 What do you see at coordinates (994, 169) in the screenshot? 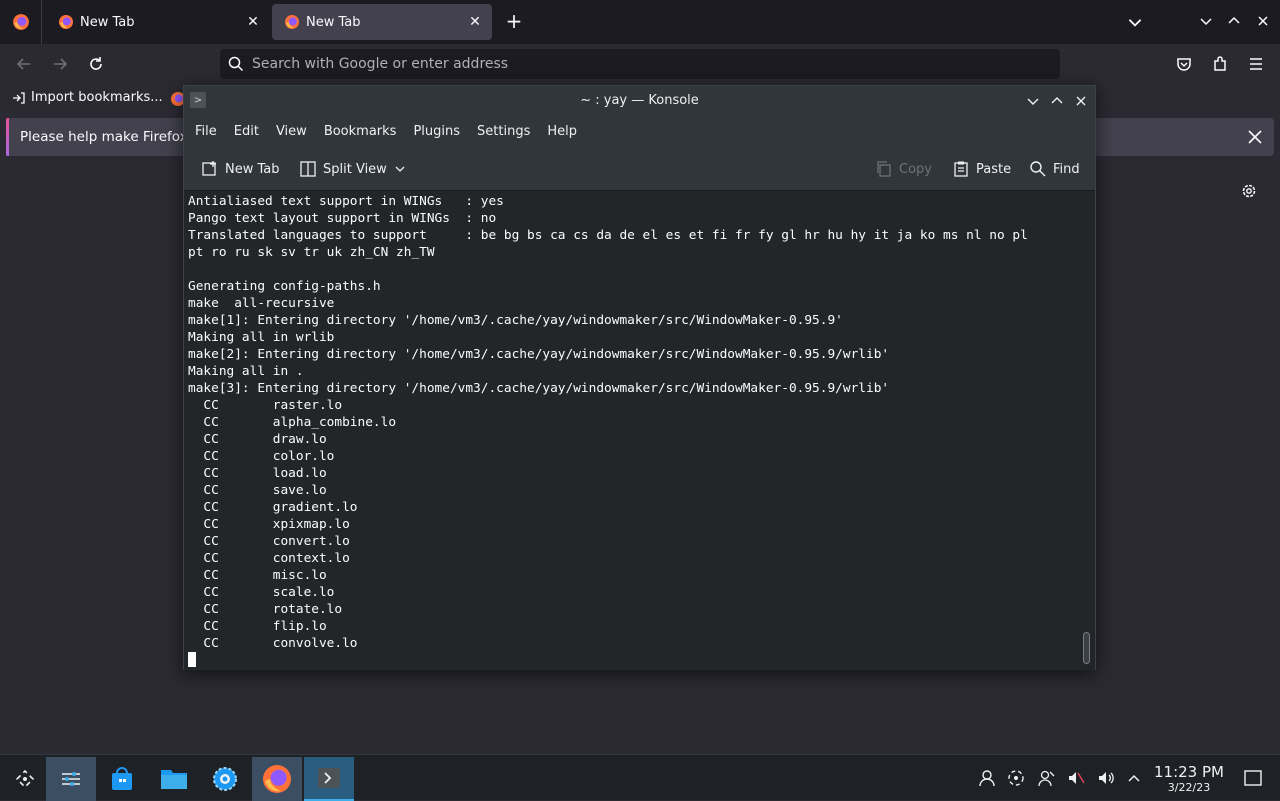
I see `paste-label: Paste` at bounding box center [994, 169].